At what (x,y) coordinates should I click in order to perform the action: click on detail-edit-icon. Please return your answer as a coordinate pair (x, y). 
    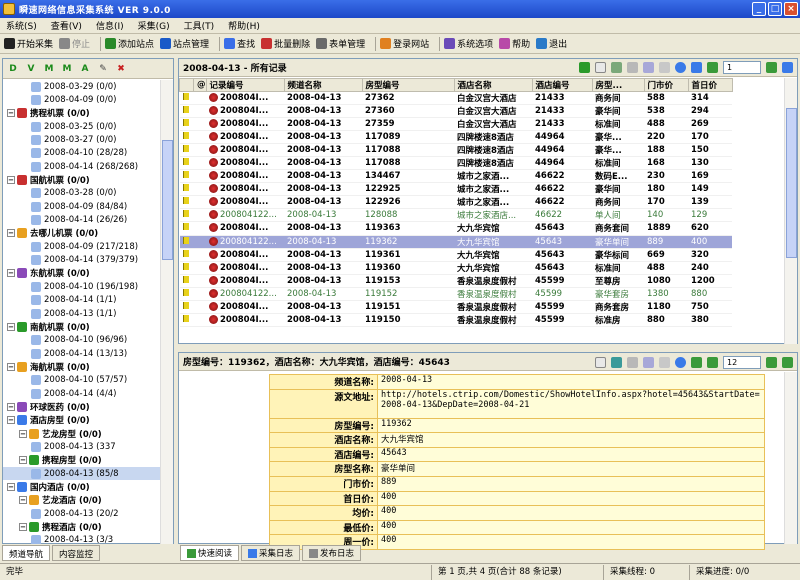
    Looking at the image, I should click on (600, 362).